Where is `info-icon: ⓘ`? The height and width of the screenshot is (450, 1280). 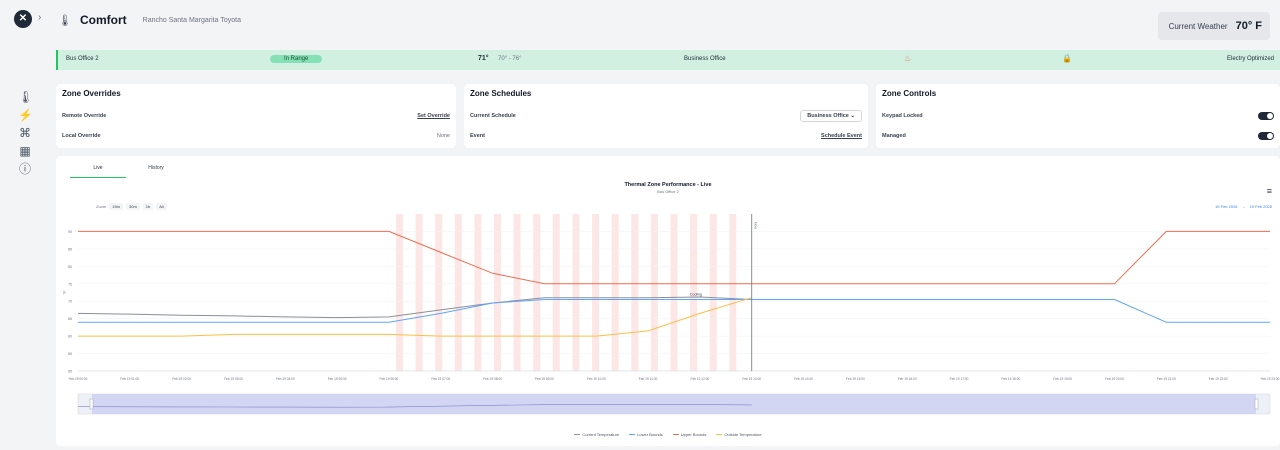 info-icon: ⓘ is located at coordinates (25, 169).